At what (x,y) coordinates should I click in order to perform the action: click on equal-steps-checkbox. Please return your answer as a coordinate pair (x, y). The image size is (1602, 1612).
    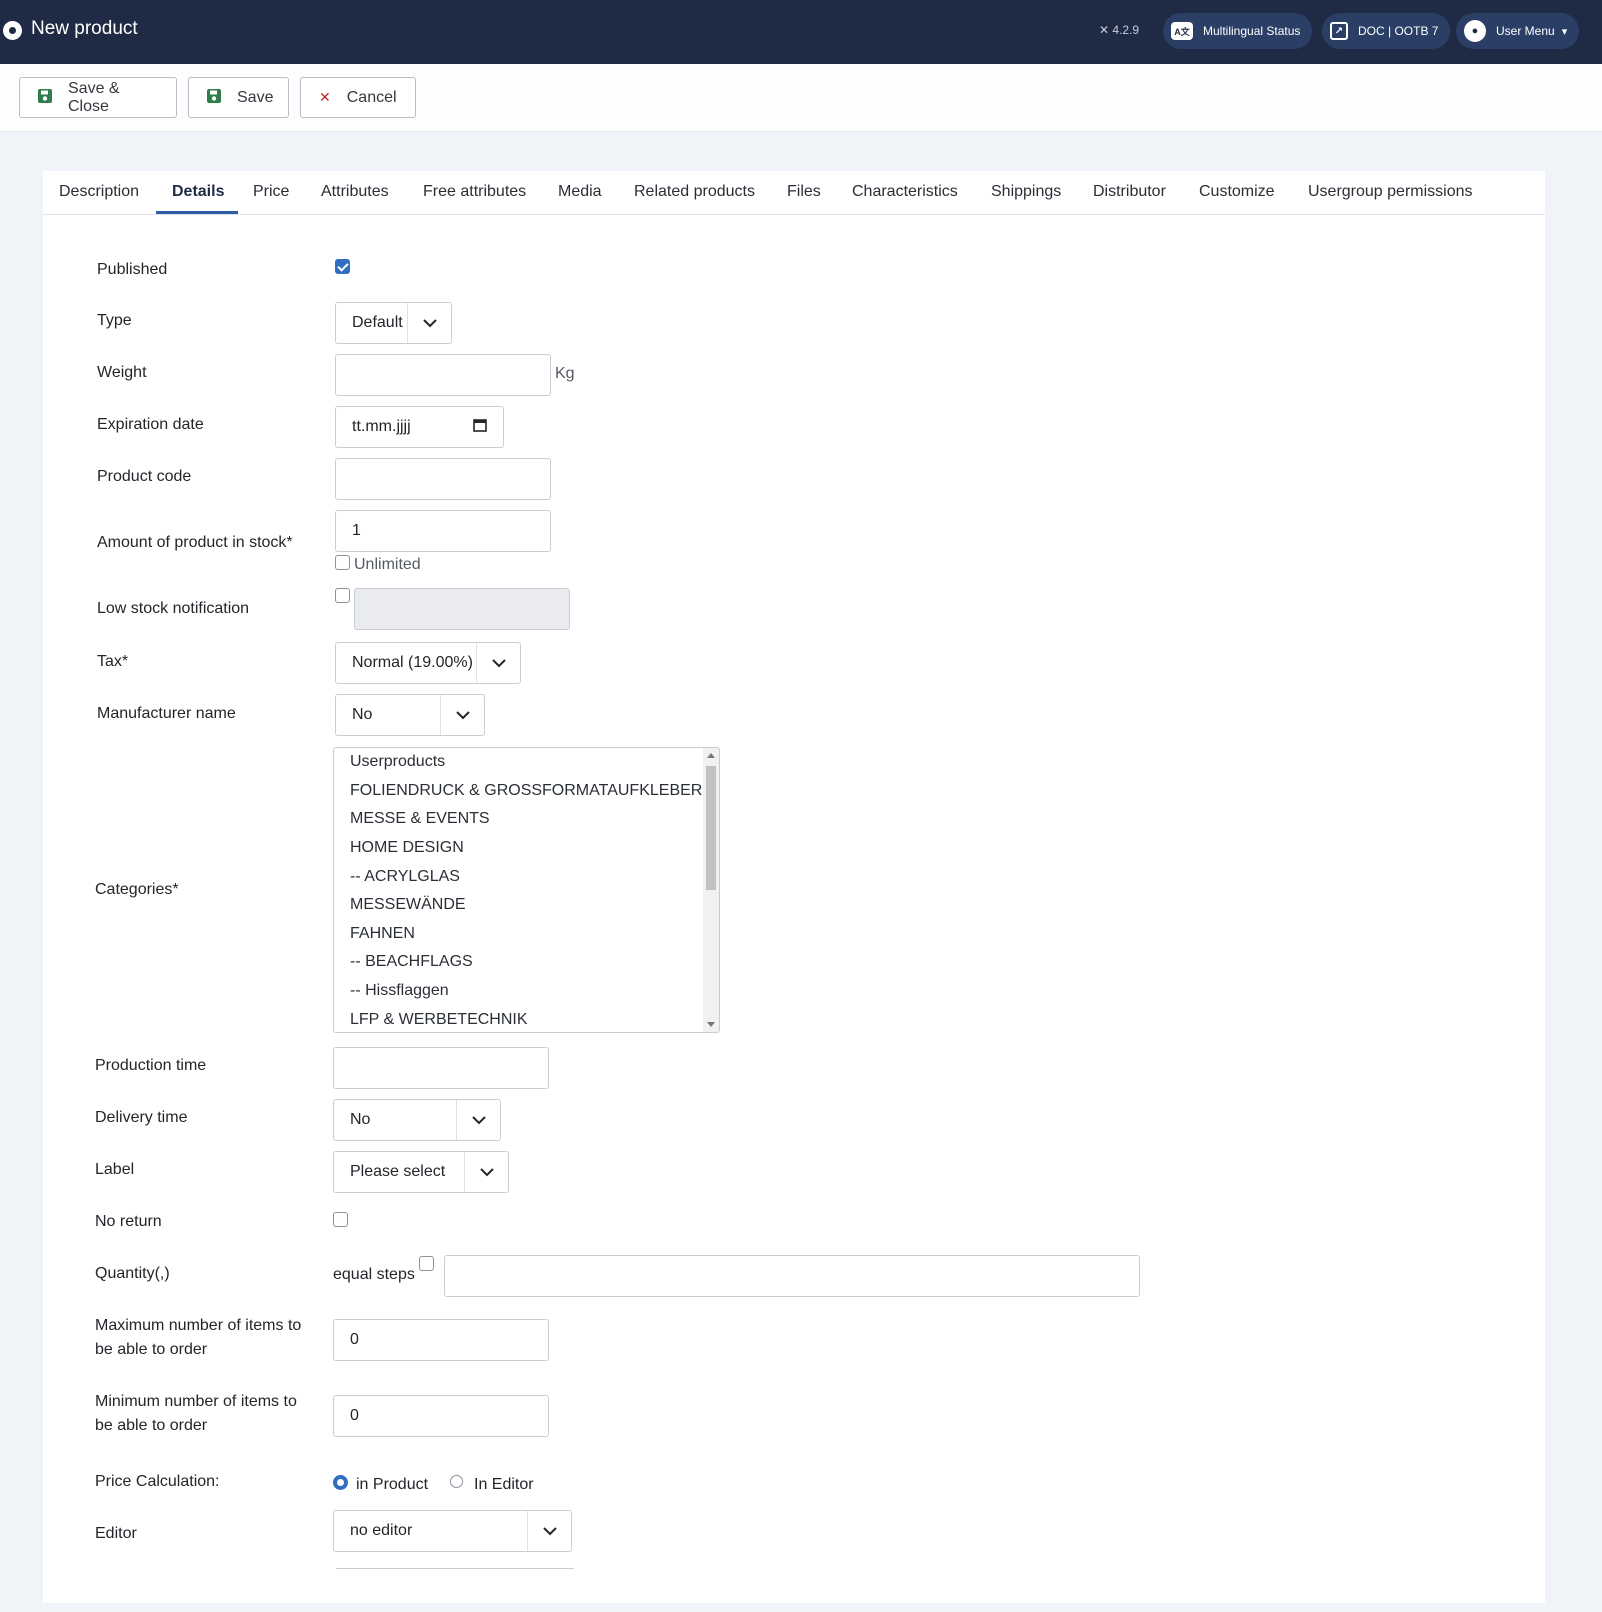
    Looking at the image, I should click on (426, 1263).